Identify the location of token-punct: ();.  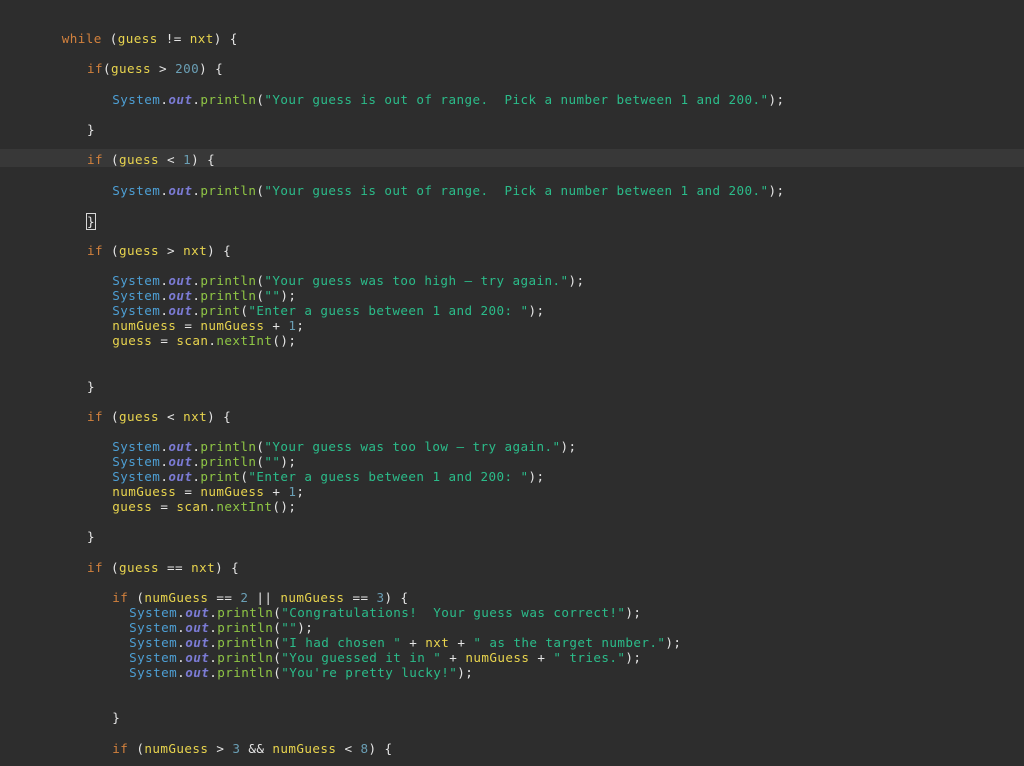
(284, 340).